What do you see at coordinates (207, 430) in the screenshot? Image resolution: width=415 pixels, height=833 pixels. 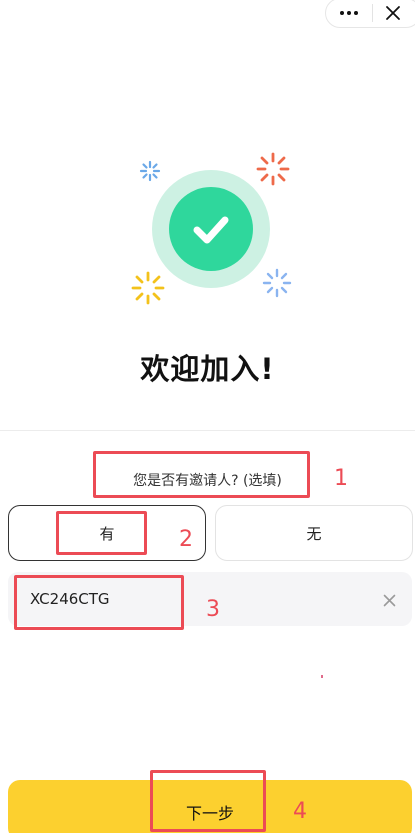 I see `section-divider` at bounding box center [207, 430].